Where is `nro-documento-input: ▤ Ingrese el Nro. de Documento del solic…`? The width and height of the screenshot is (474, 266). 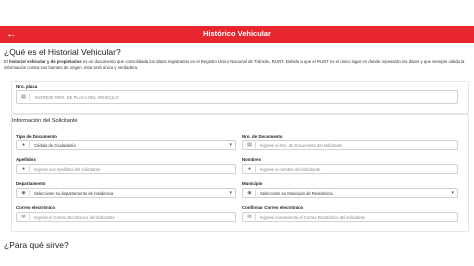
nro-documento-input: ▤ Ingrese el Nro. de Documento del solic… is located at coordinates (350, 145).